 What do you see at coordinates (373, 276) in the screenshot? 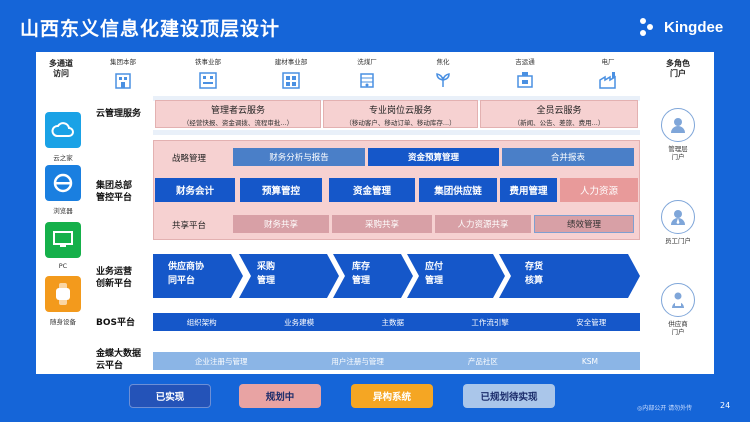
I see `ops-arrow-inventory` at bounding box center [373, 276].